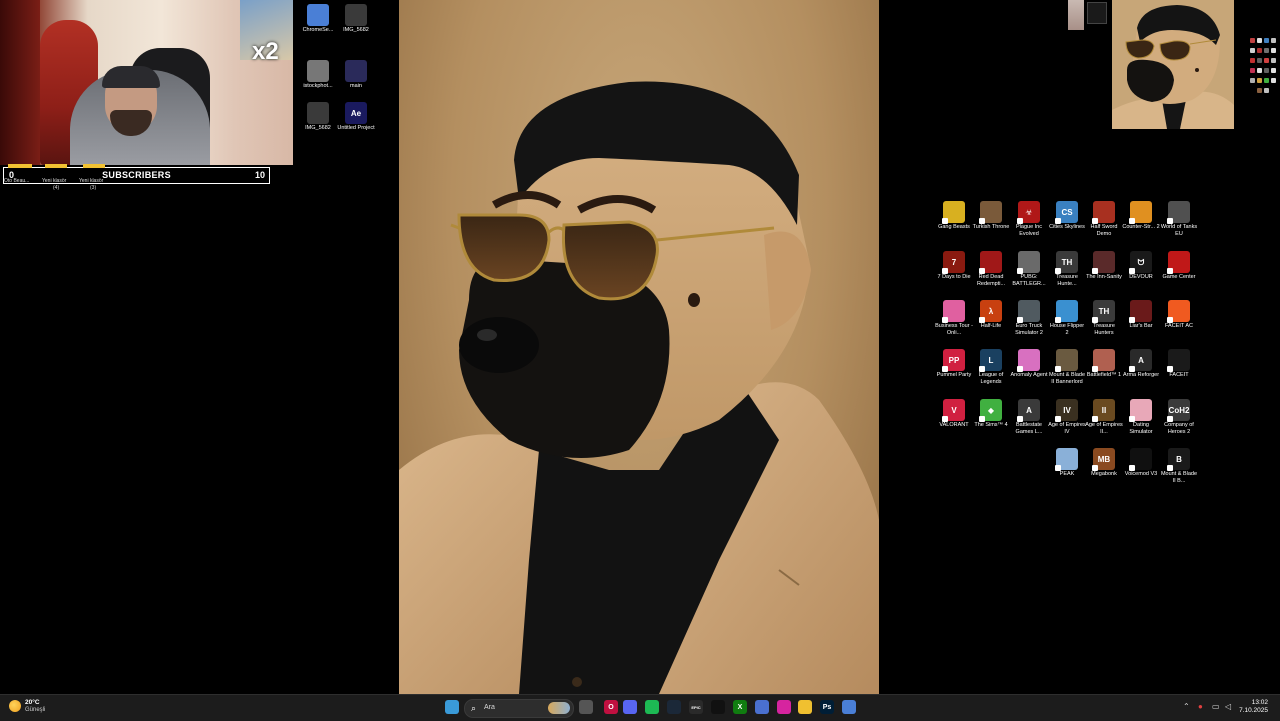 The image size is (1280, 721). Describe the element at coordinates (1104, 318) in the screenshot. I see `game-shortcut: TH Treasure Hunters` at that location.